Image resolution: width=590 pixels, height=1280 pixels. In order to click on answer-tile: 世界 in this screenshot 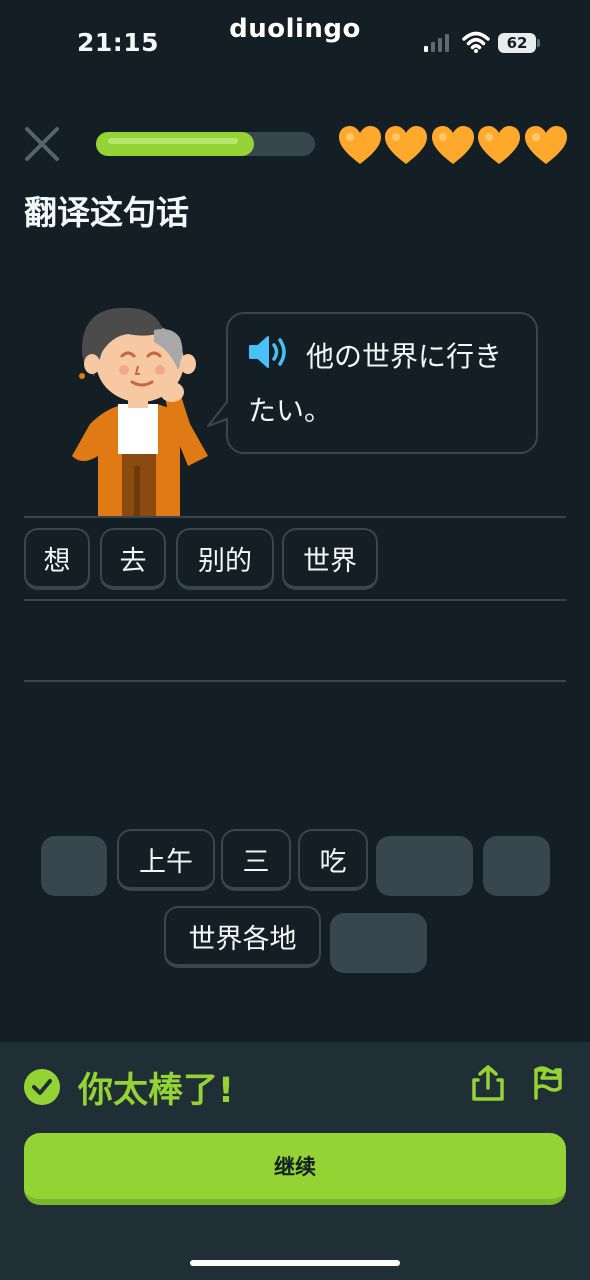, I will do `click(330, 559)`.